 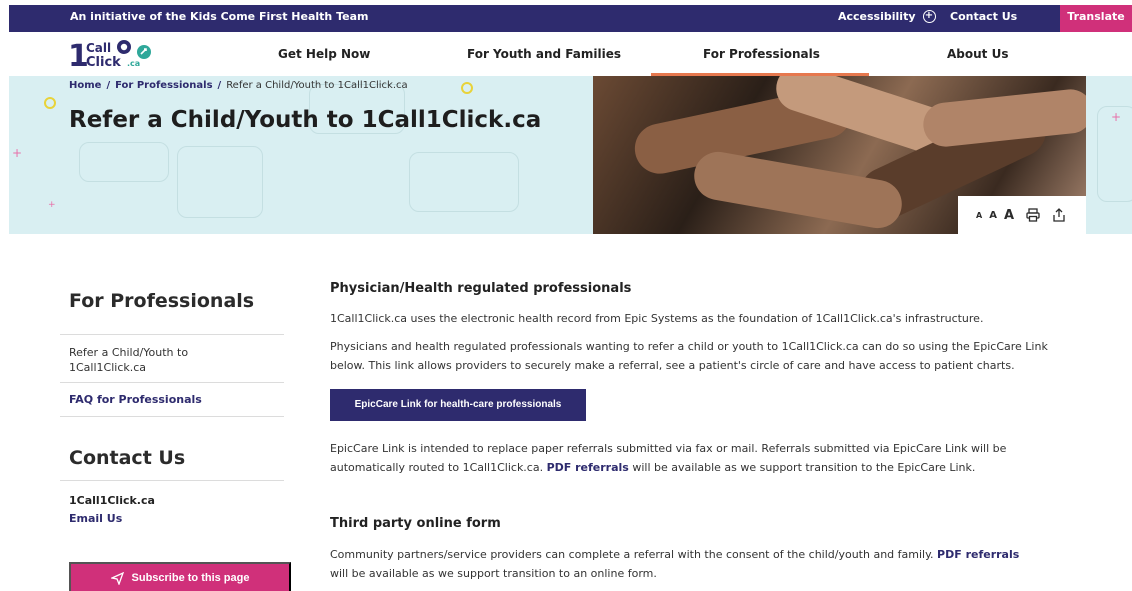 I want to click on text-size-large-button: A, so click(x=1009, y=215).